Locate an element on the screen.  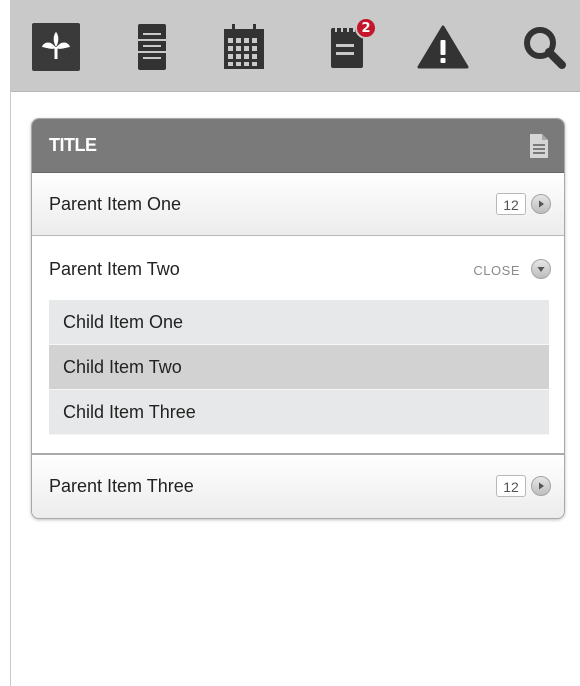
child-item-label: Child Item Three is located at coordinates (129, 412).